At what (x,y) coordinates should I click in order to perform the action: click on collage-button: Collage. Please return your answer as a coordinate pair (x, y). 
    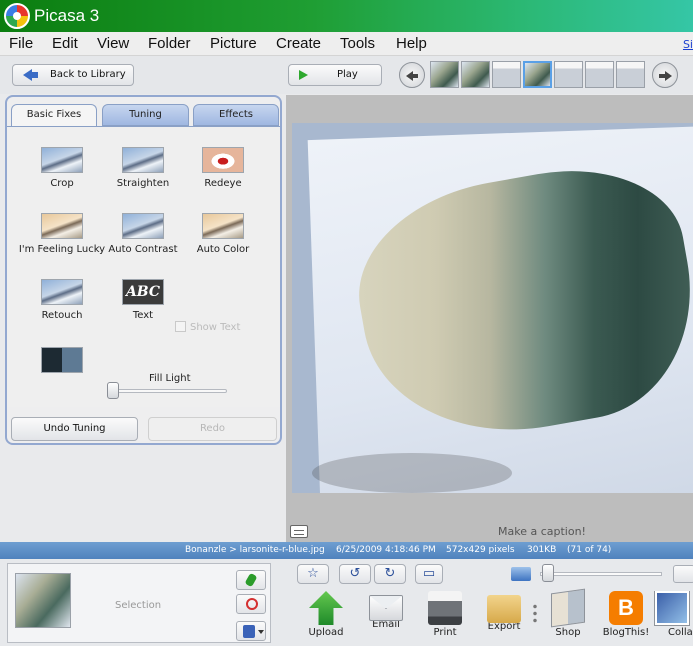
    Looking at the image, I should click on (672, 614).